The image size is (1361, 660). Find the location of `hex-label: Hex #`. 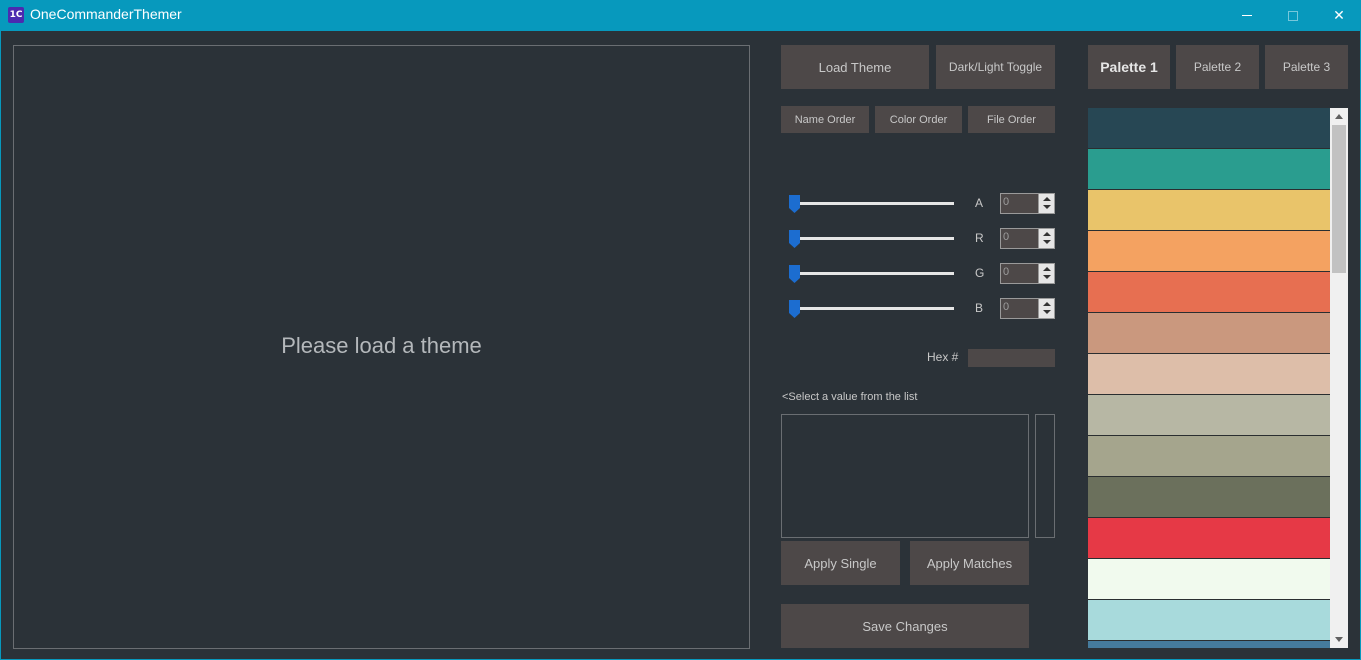

hex-label: Hex # is located at coordinates (943, 357).